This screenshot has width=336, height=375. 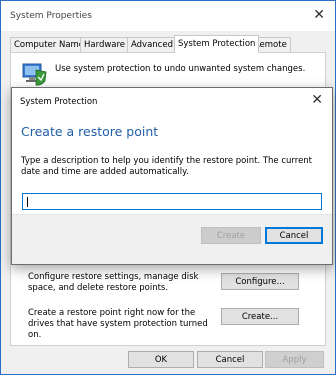 I want to click on title-bar: System Properties ✕, so click(x=168, y=16).